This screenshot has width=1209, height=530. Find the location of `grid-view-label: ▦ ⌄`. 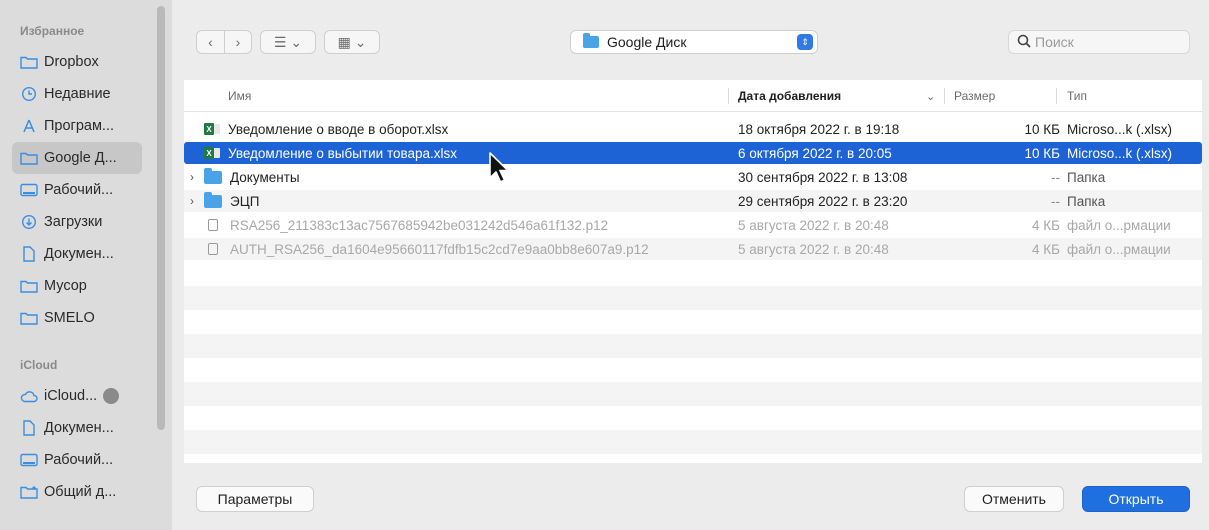

grid-view-label: ▦ ⌄ is located at coordinates (352, 41).